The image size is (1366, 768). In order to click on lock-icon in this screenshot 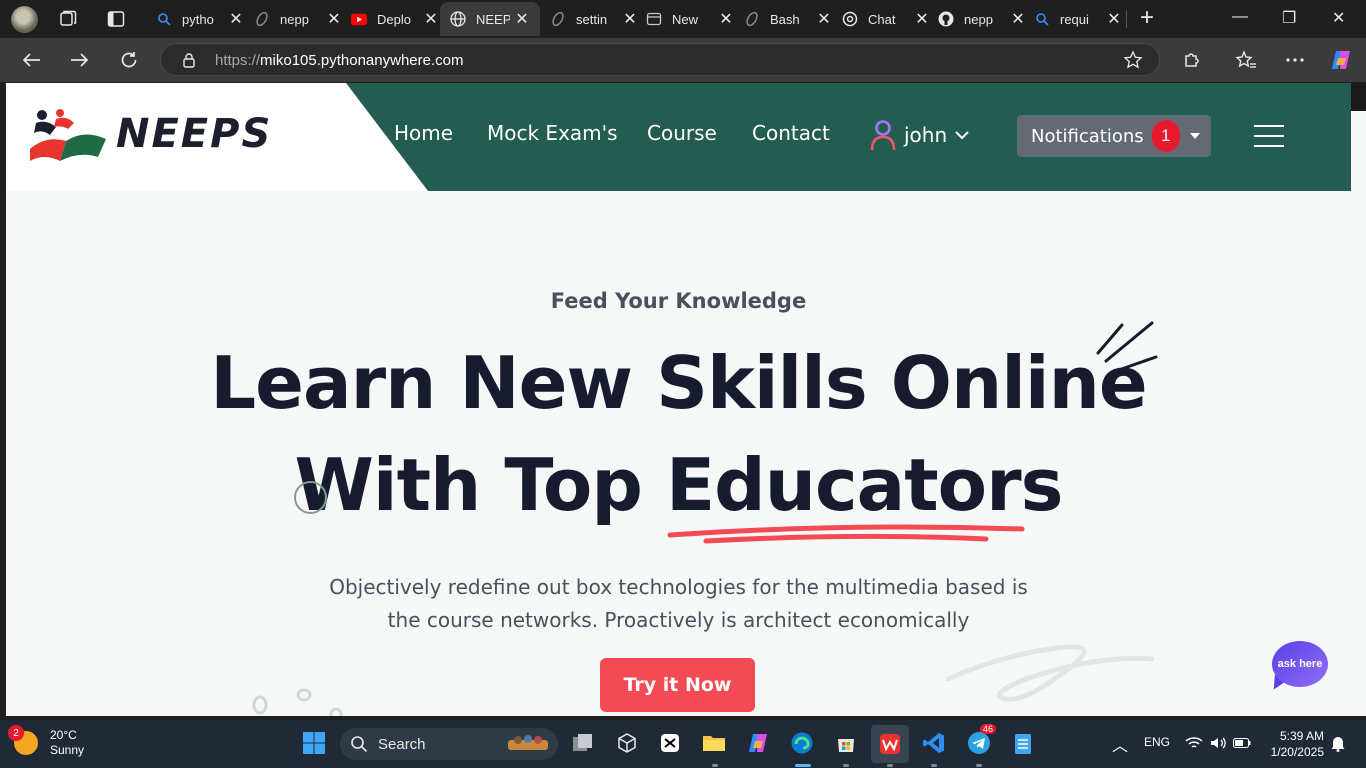, I will do `click(189, 60)`.